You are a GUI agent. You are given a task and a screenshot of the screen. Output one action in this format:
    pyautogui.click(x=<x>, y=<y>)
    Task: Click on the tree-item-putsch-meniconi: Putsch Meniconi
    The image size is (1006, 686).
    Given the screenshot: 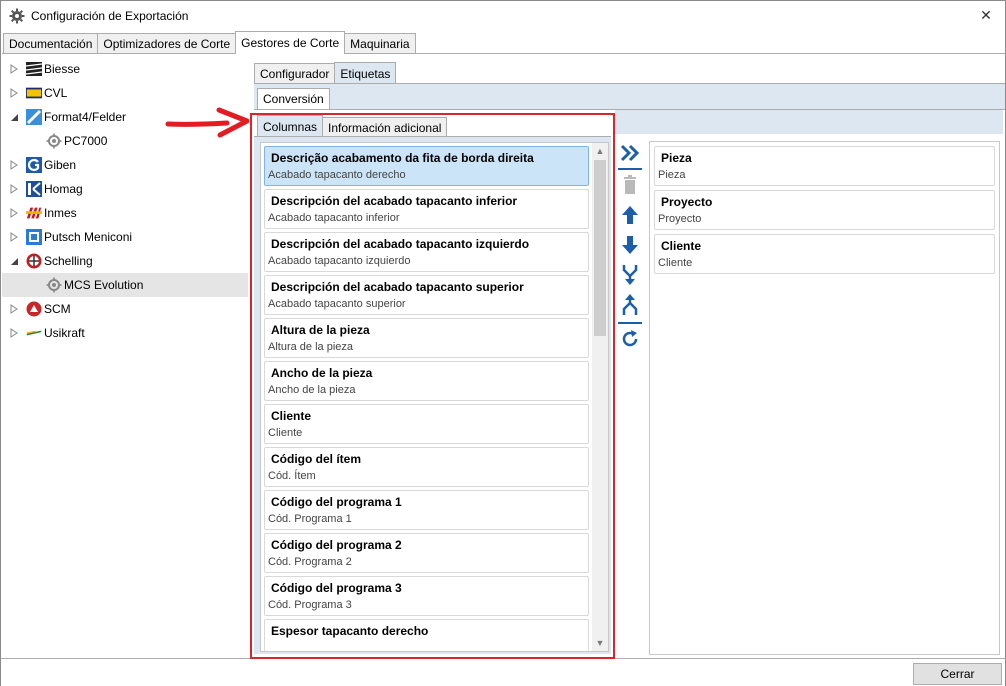 What is the action you would take?
    pyautogui.click(x=125, y=237)
    